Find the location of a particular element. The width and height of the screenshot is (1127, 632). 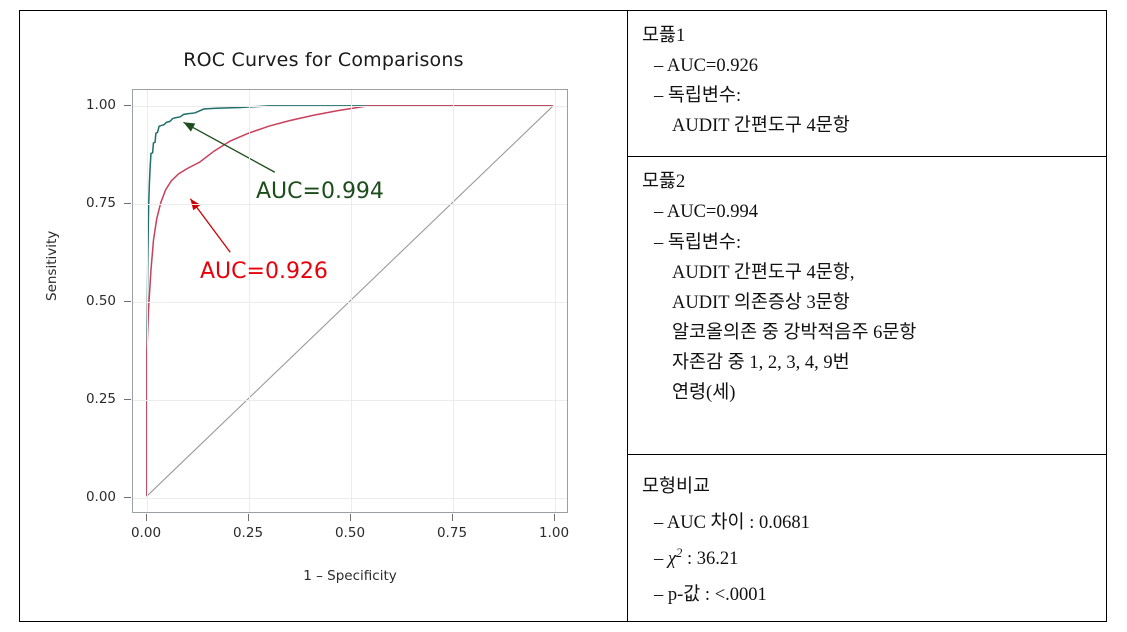

model1-auc: – AUC=0.926 is located at coordinates (706, 66).